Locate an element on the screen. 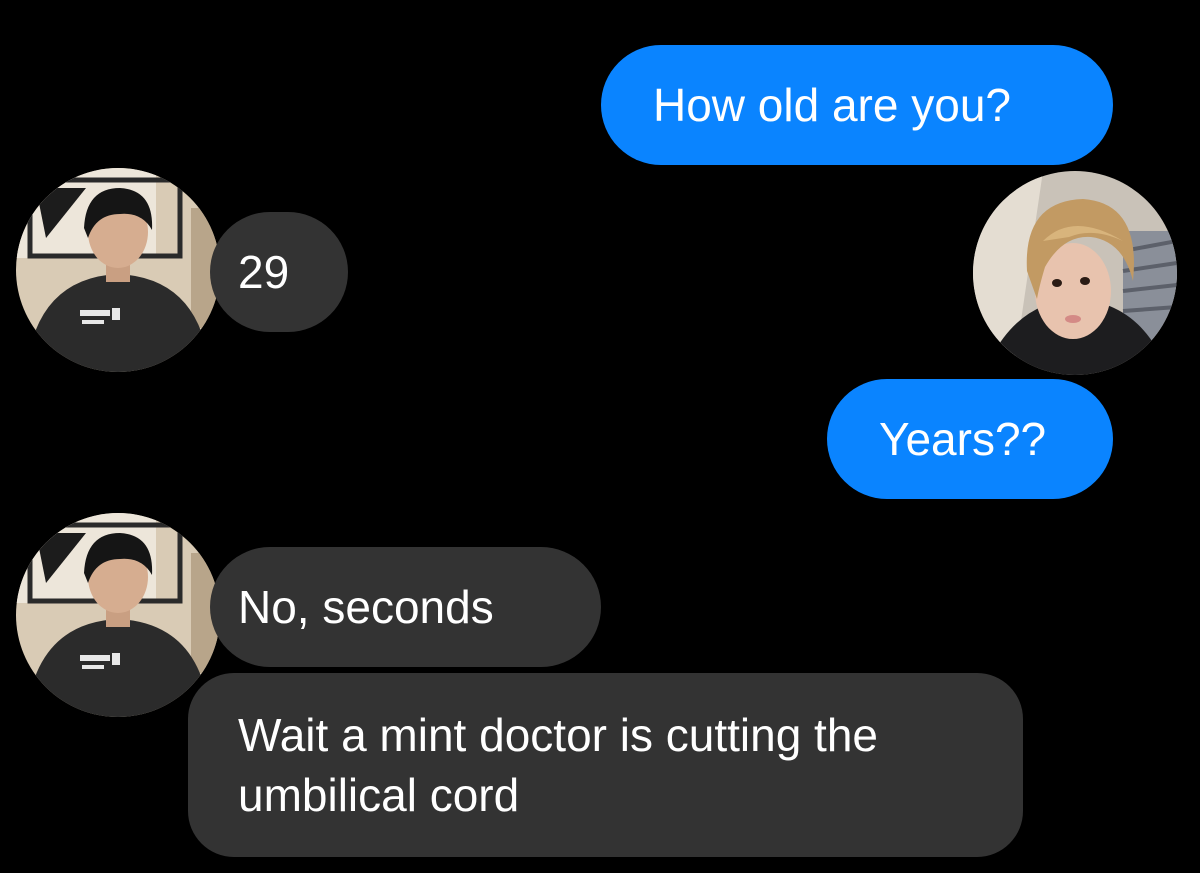 The height and width of the screenshot is (873, 1200). outgoing-message-bubble: Years?? is located at coordinates (970, 439).